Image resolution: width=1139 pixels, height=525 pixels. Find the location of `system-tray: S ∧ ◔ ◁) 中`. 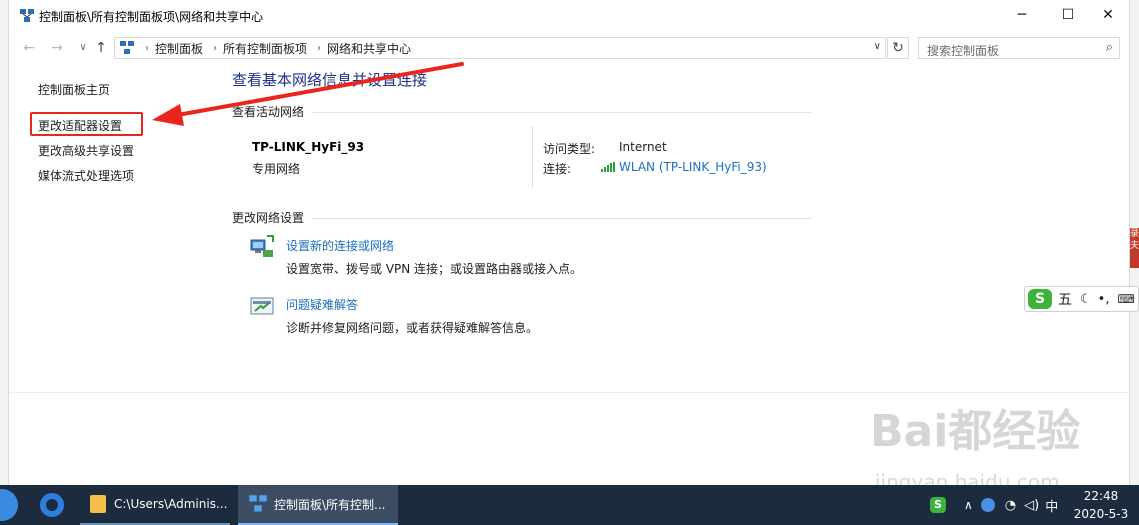

system-tray: S ∧ ◔ ◁) 中 is located at coordinates (994, 505).